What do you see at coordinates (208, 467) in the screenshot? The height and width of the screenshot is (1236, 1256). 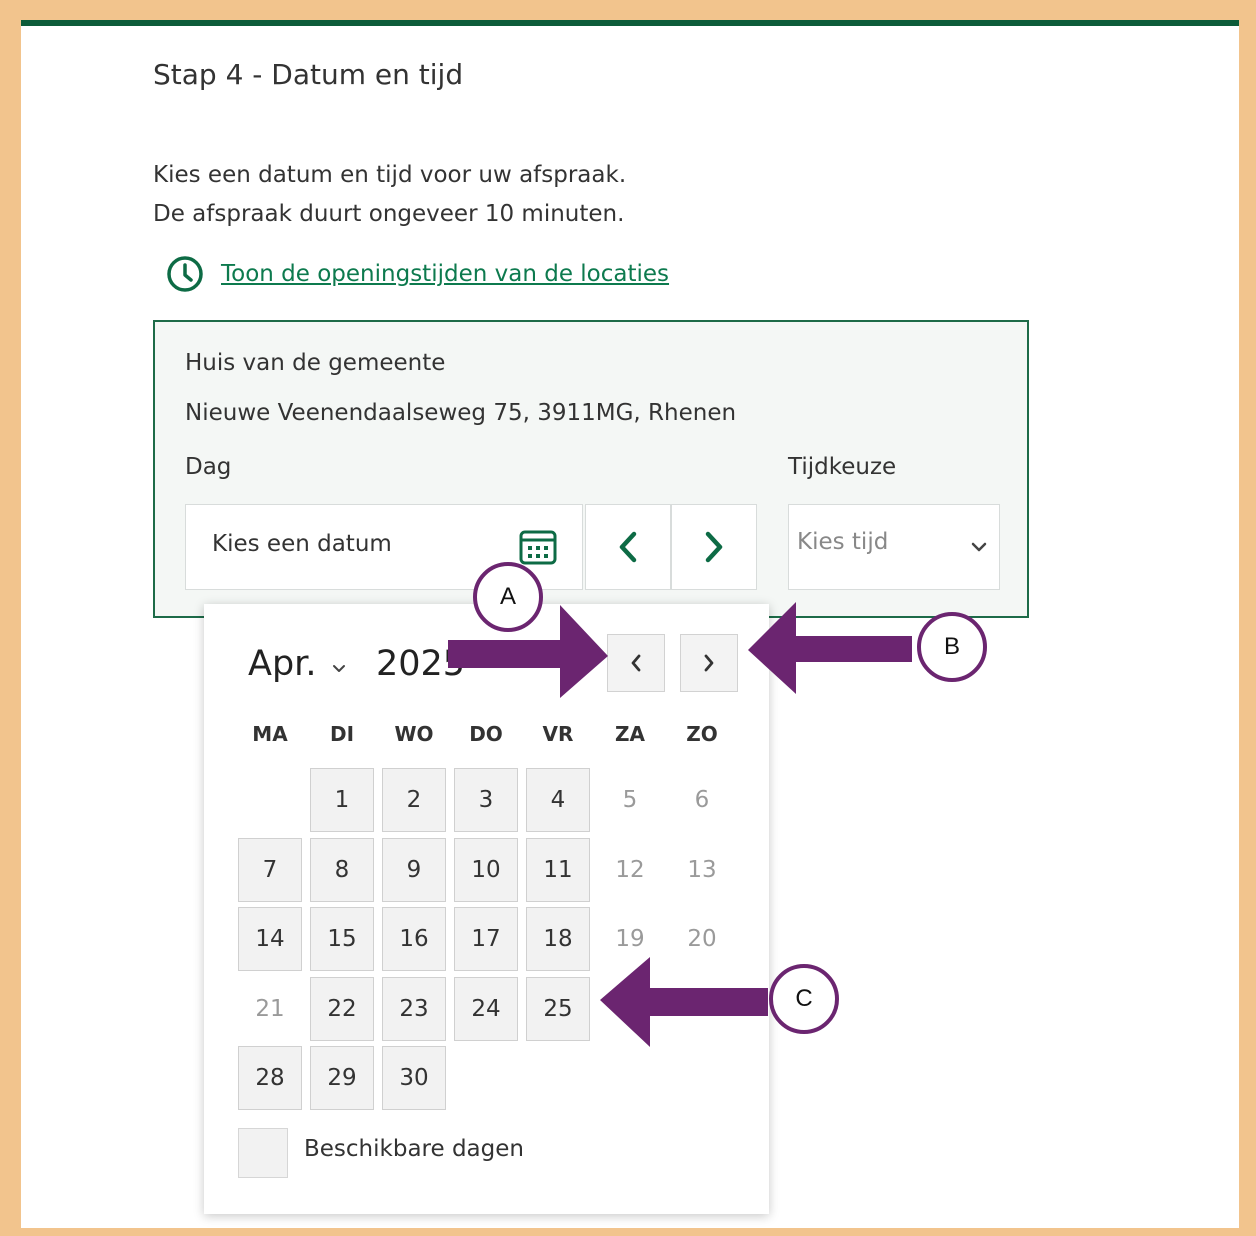 I see `day-label: Dag` at bounding box center [208, 467].